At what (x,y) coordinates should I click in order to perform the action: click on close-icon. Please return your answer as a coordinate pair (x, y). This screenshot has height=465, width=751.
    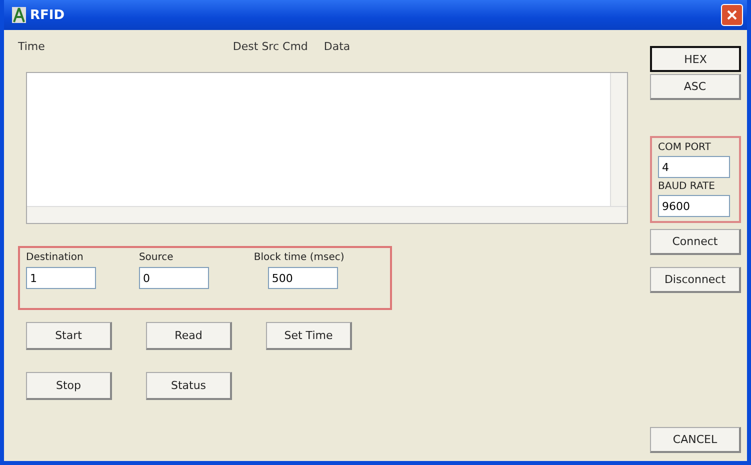
    Looking at the image, I should click on (732, 15).